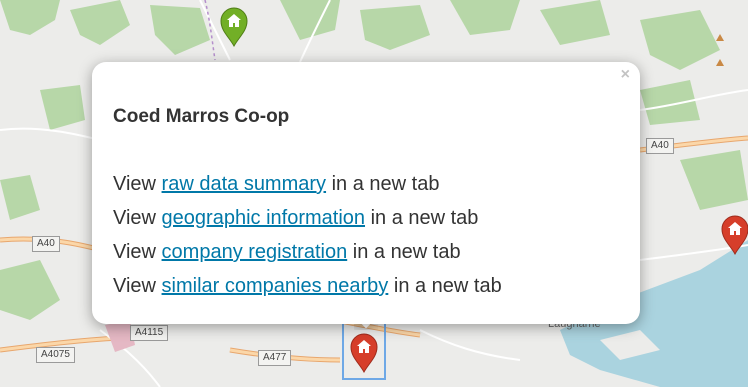 This screenshot has width=748, height=387. Describe the element at coordinates (364, 353) in the screenshot. I see `red-home-marker-selected` at that location.